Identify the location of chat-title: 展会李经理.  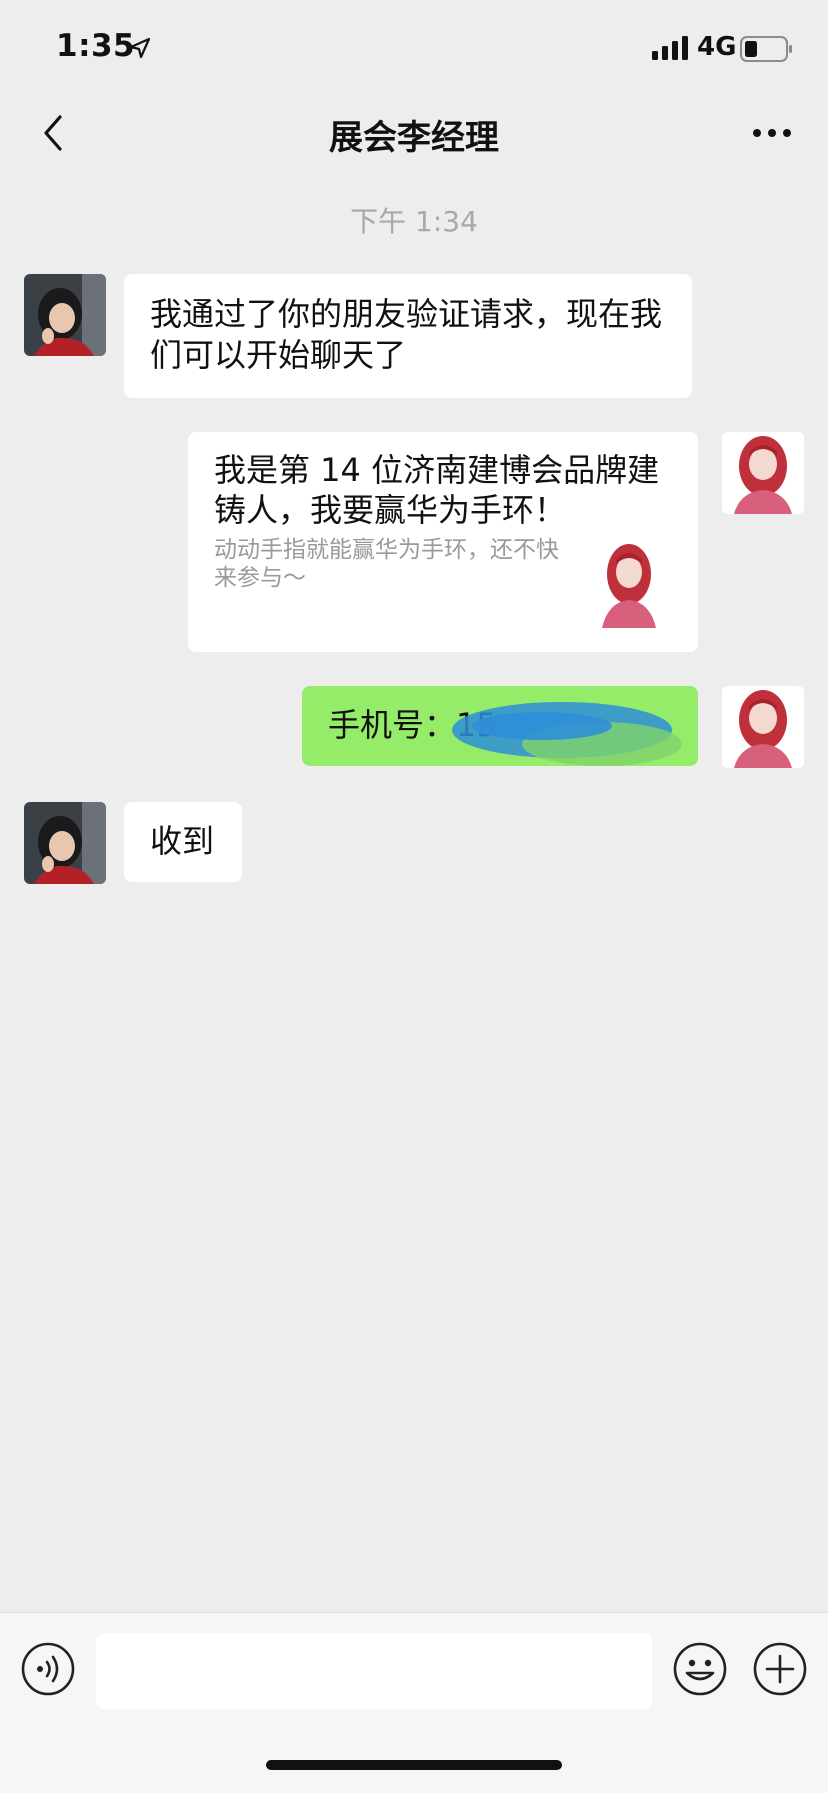
(414, 138).